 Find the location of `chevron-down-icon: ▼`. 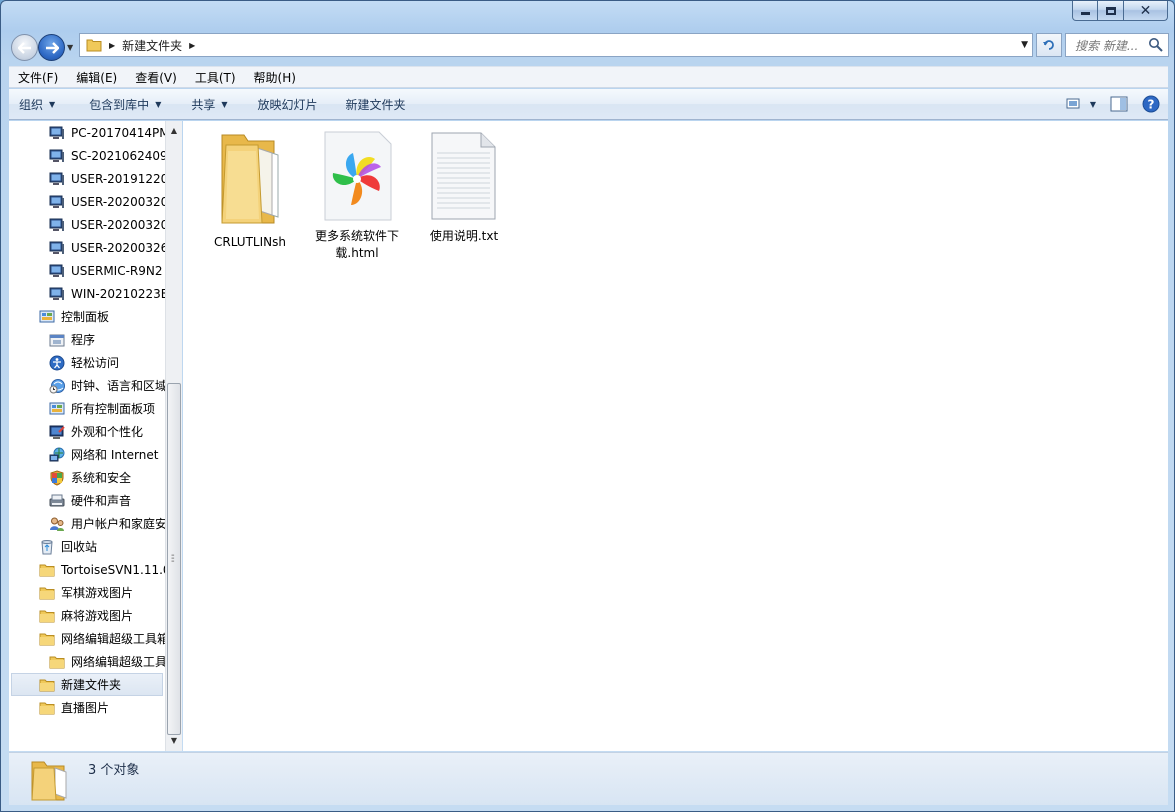

chevron-down-icon: ▼ is located at coordinates (52, 104).